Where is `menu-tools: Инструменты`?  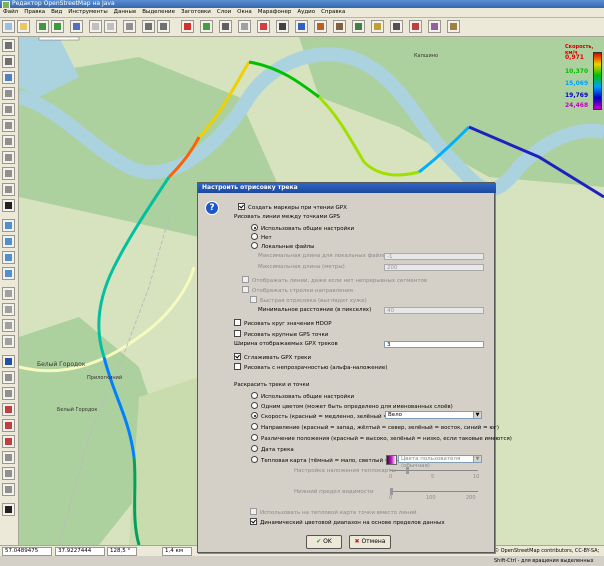 menu-tools: Инструменты is located at coordinates (87, 12).